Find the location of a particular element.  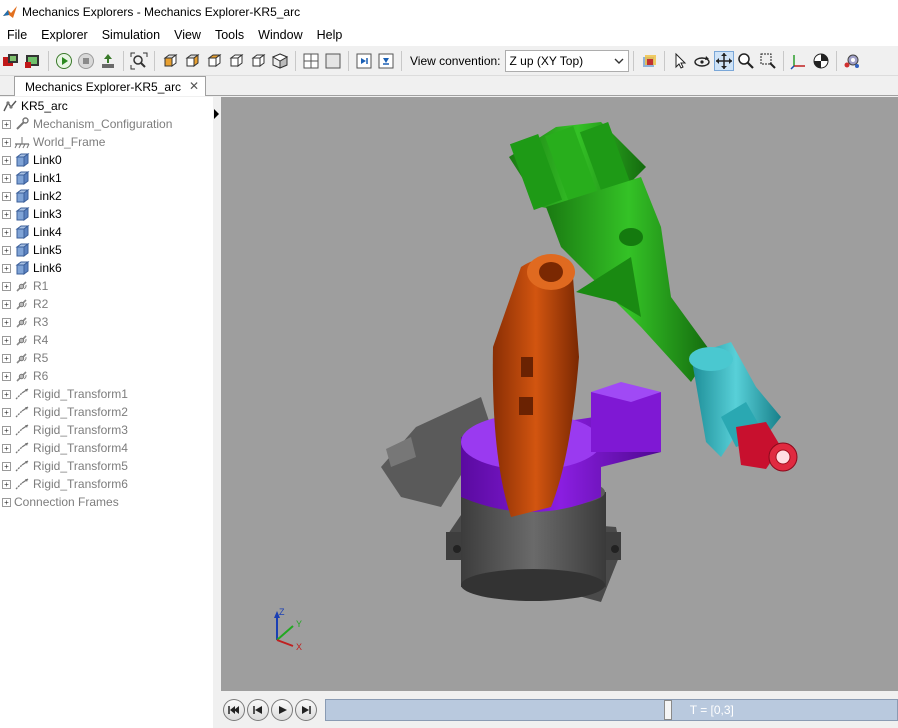

link6-flange is located at coordinates (767, 447).